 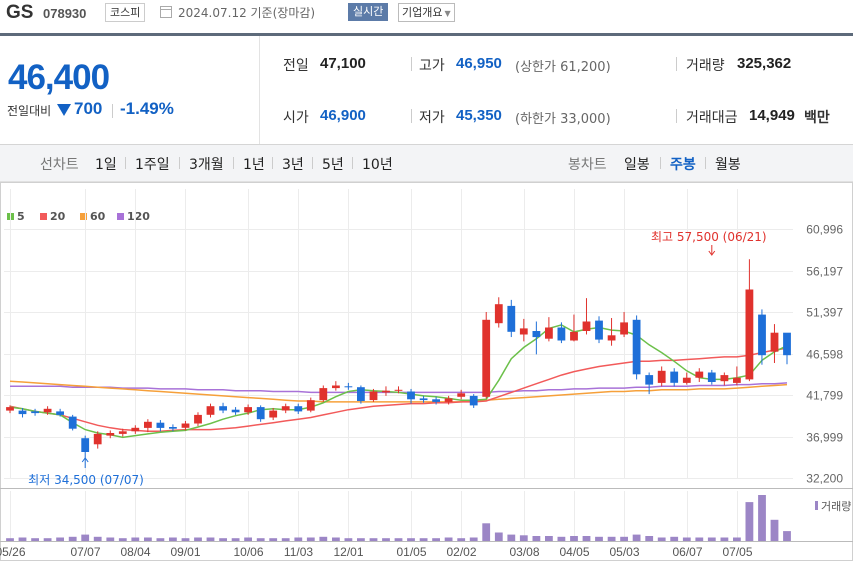 I want to click on x-tick-label: 09/01, so click(x=185, y=552).